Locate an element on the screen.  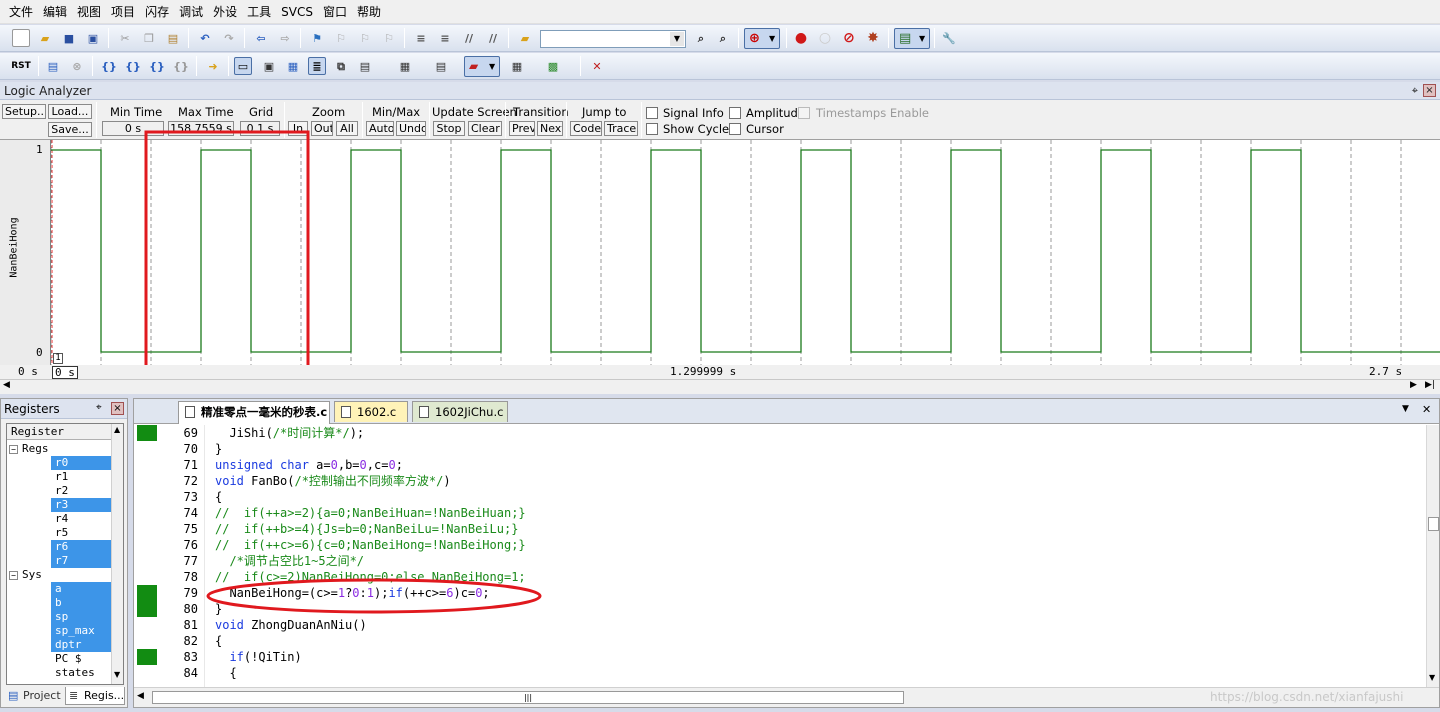
code-line: 71 unsigned char a=0,b=0,c=0; is located at coordinates (774, 465).